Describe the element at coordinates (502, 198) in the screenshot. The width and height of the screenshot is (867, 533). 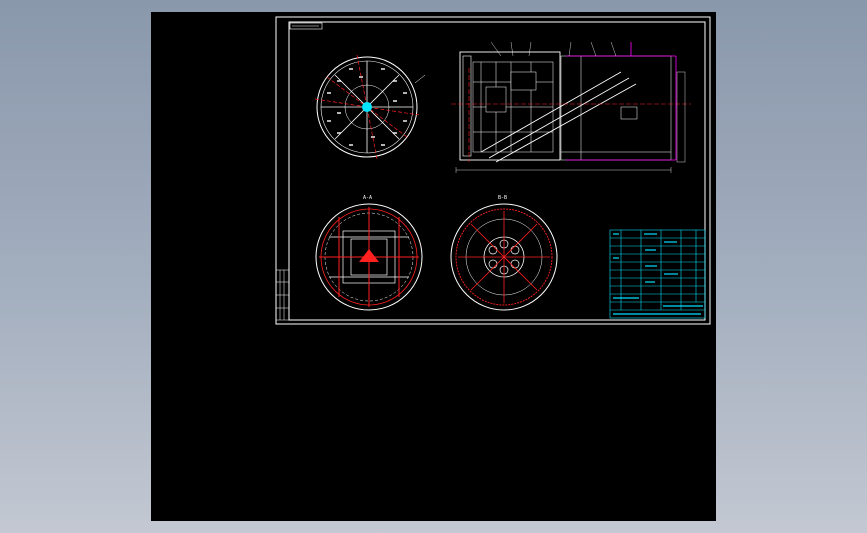
I see `section-b-label: B-B` at that location.